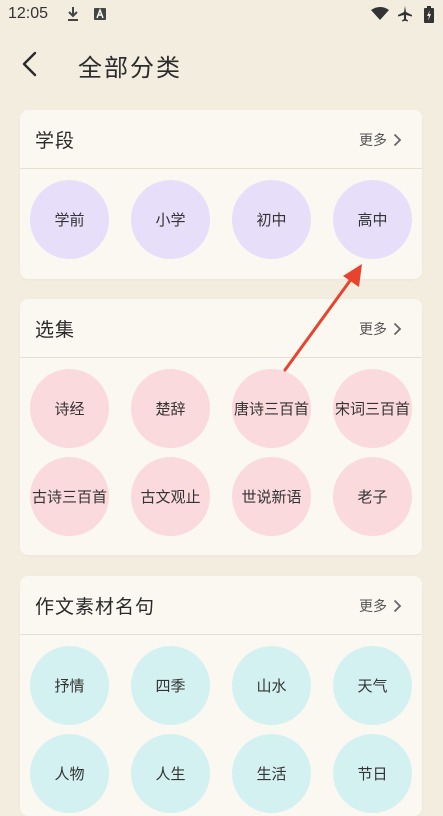 The image size is (443, 816). I want to click on category-chip: 高中, so click(372, 219).